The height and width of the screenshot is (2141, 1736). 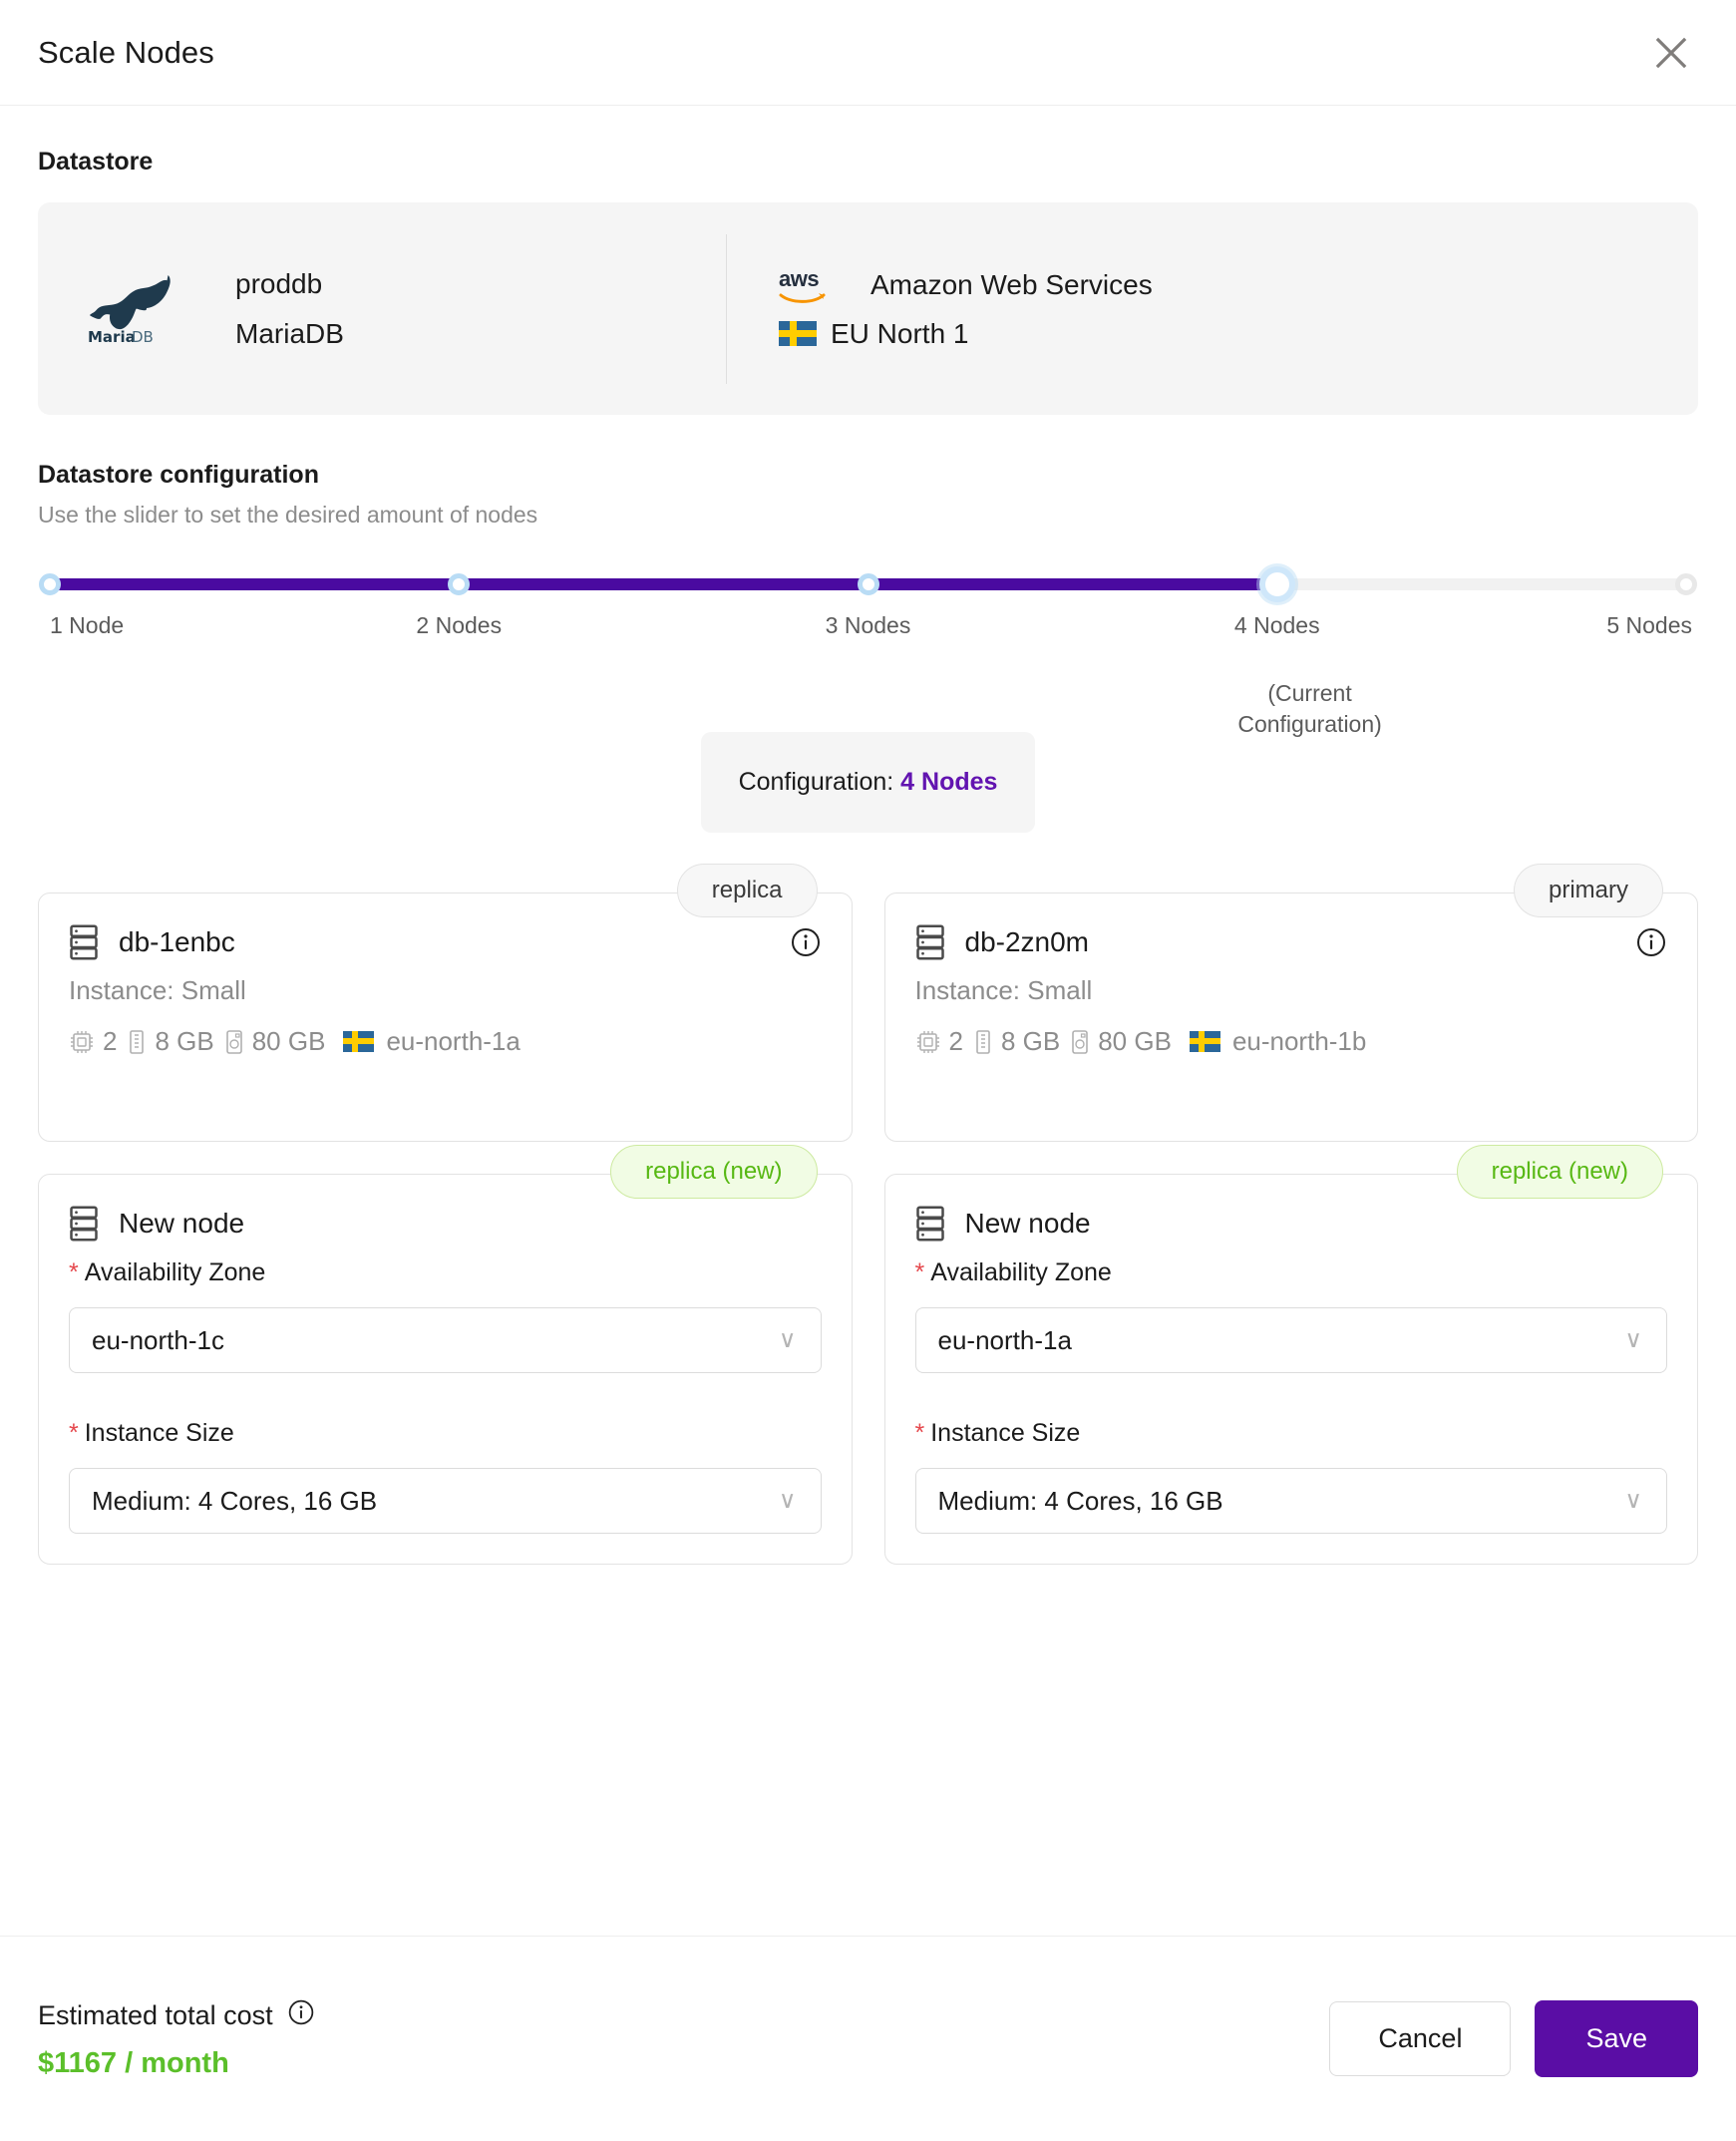 I want to click on node-count-slider, so click(x=868, y=584).